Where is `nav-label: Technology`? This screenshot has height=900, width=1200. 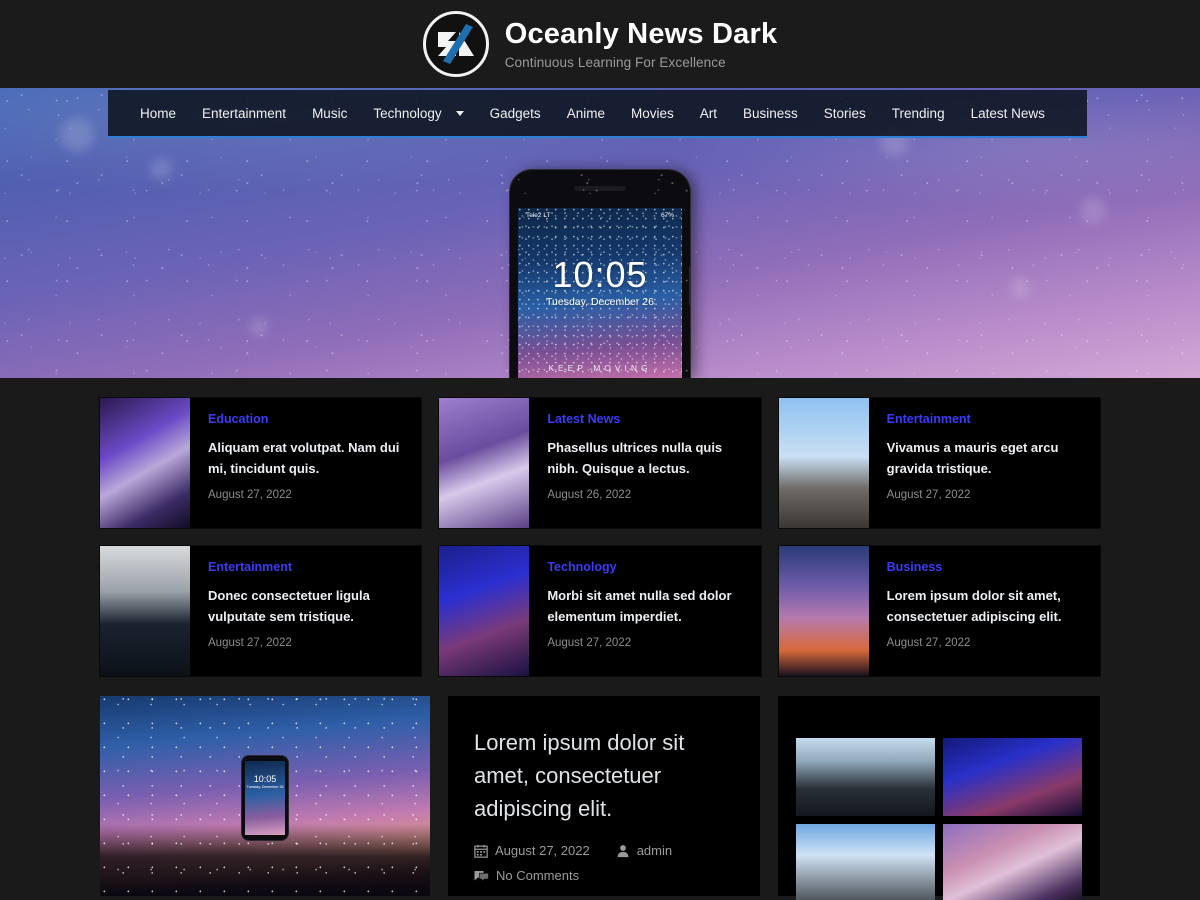
nav-label: Technology is located at coordinates (407, 113).